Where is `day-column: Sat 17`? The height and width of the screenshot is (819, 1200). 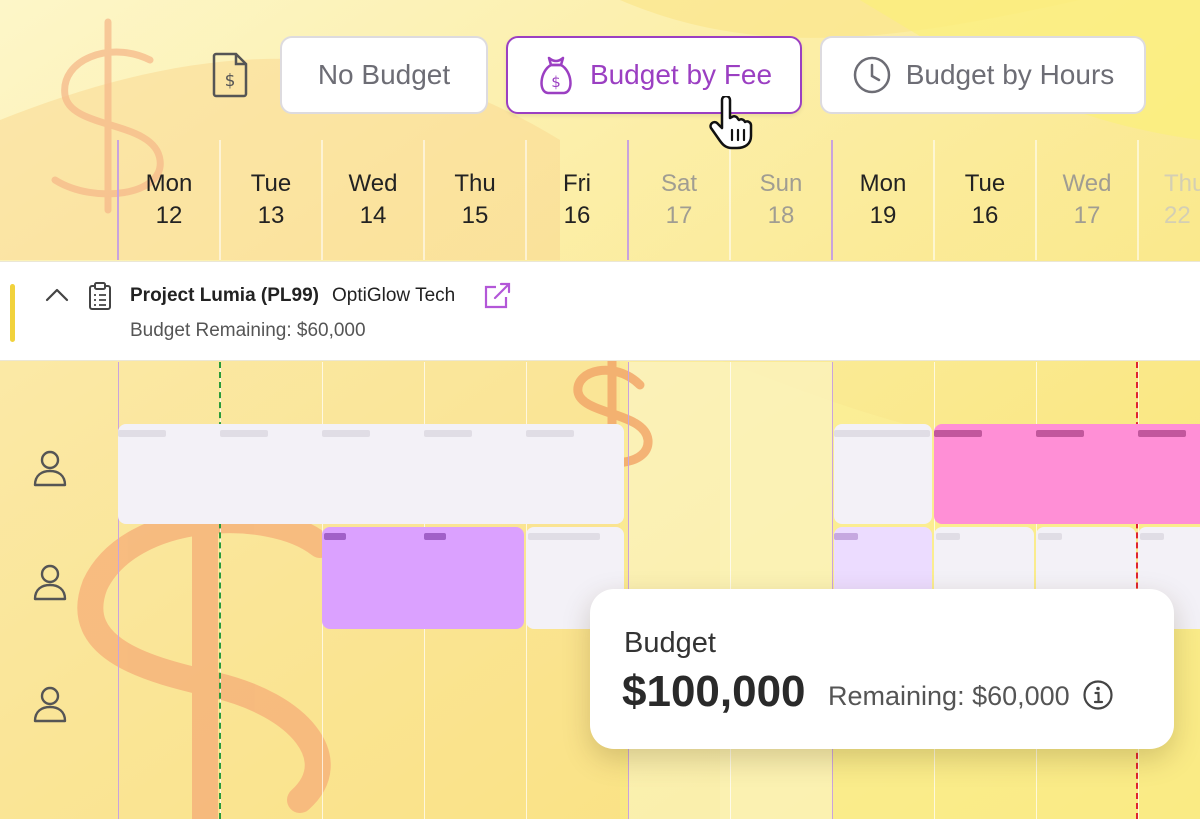
day-column: Sat 17 is located at coordinates (679, 199).